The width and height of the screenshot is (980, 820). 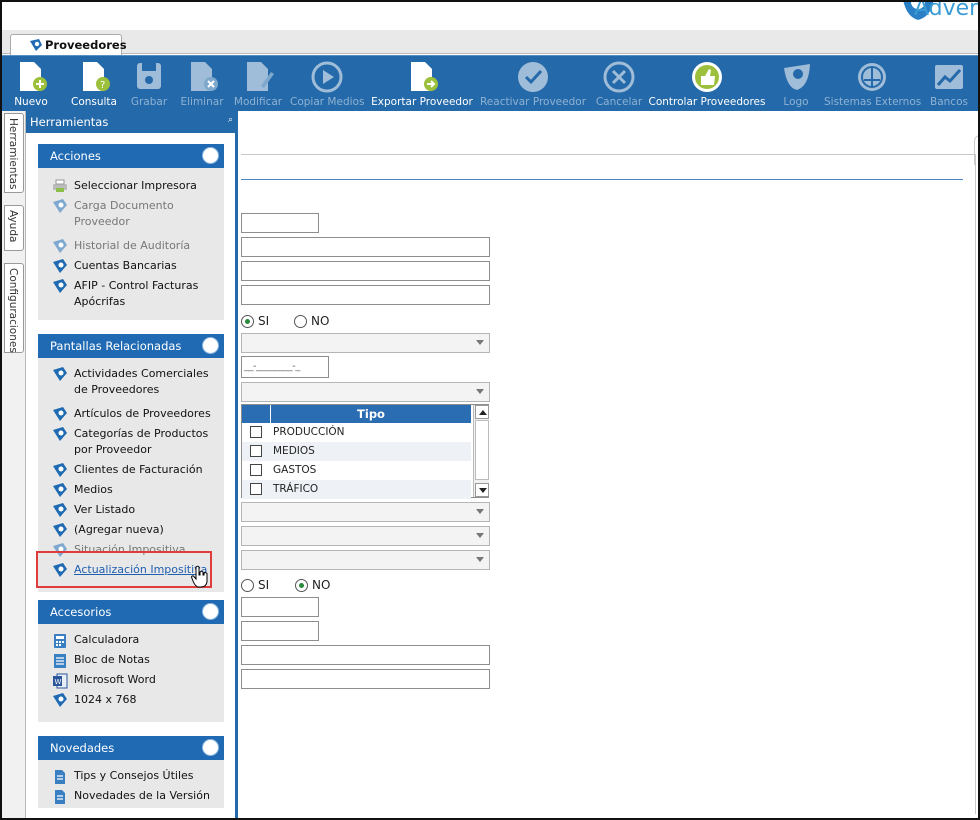 What do you see at coordinates (131, 156) in the screenshot?
I see `group-header: Acciones` at bounding box center [131, 156].